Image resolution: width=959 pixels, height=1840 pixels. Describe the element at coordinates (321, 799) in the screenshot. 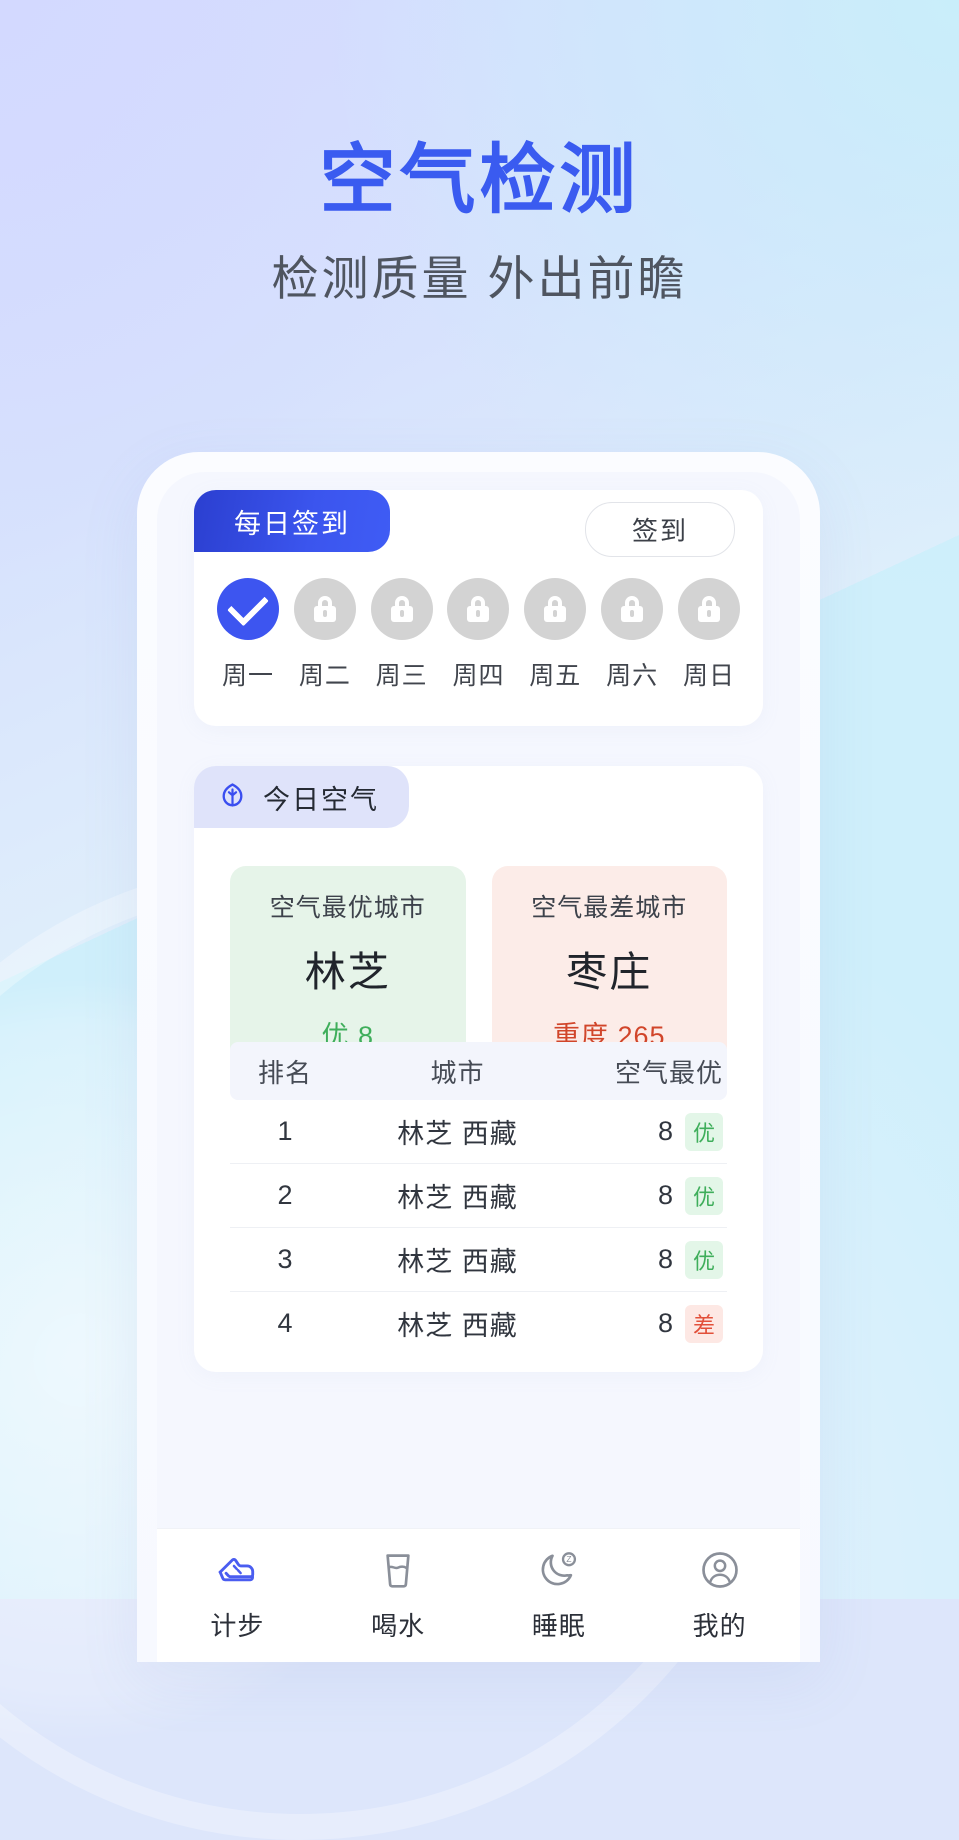

I see `air-tab-label: 今日空气` at that location.